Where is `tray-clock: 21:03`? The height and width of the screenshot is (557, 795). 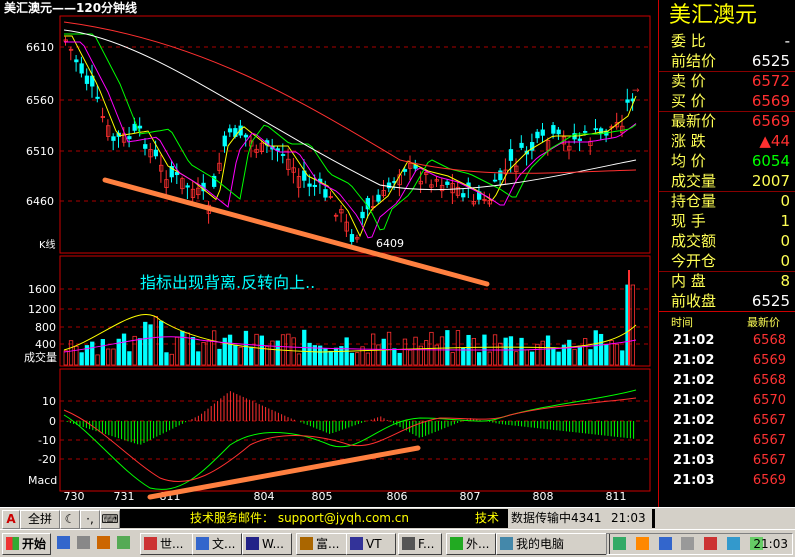
tray-clock: 21:03 is located at coordinates (770, 544).